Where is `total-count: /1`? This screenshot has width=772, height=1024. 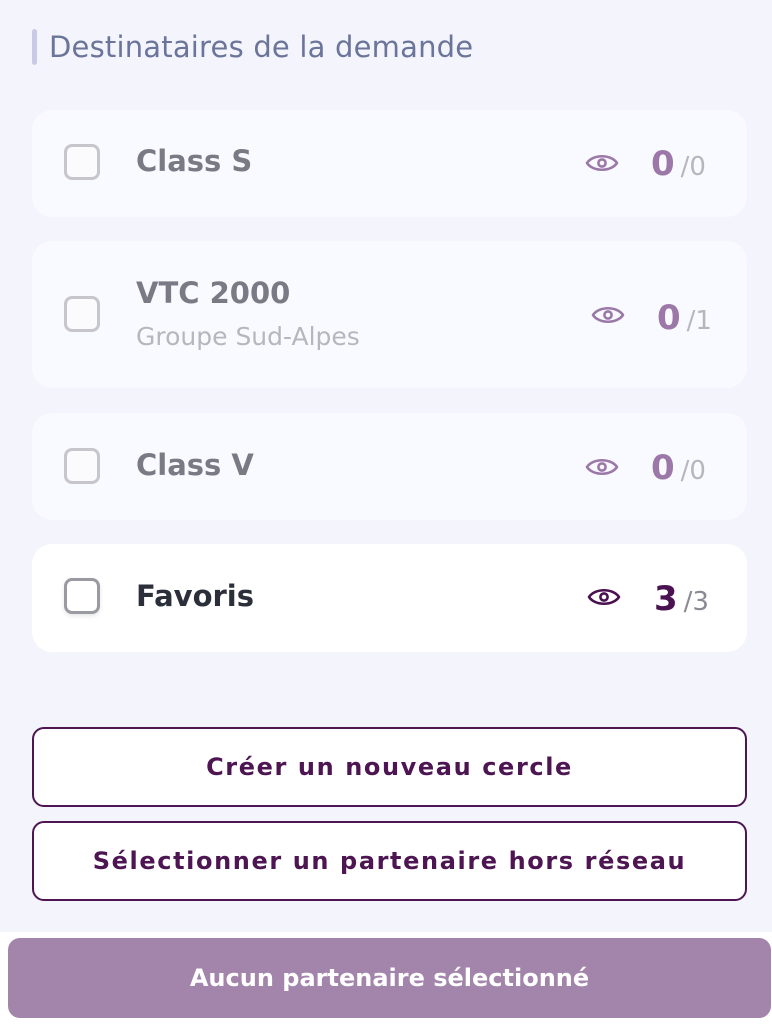 total-count: /1 is located at coordinates (699, 321).